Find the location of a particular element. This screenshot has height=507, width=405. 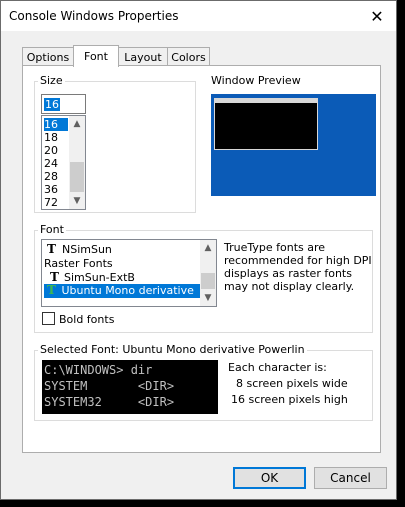

cancel-button: Cancel is located at coordinates (350, 478).